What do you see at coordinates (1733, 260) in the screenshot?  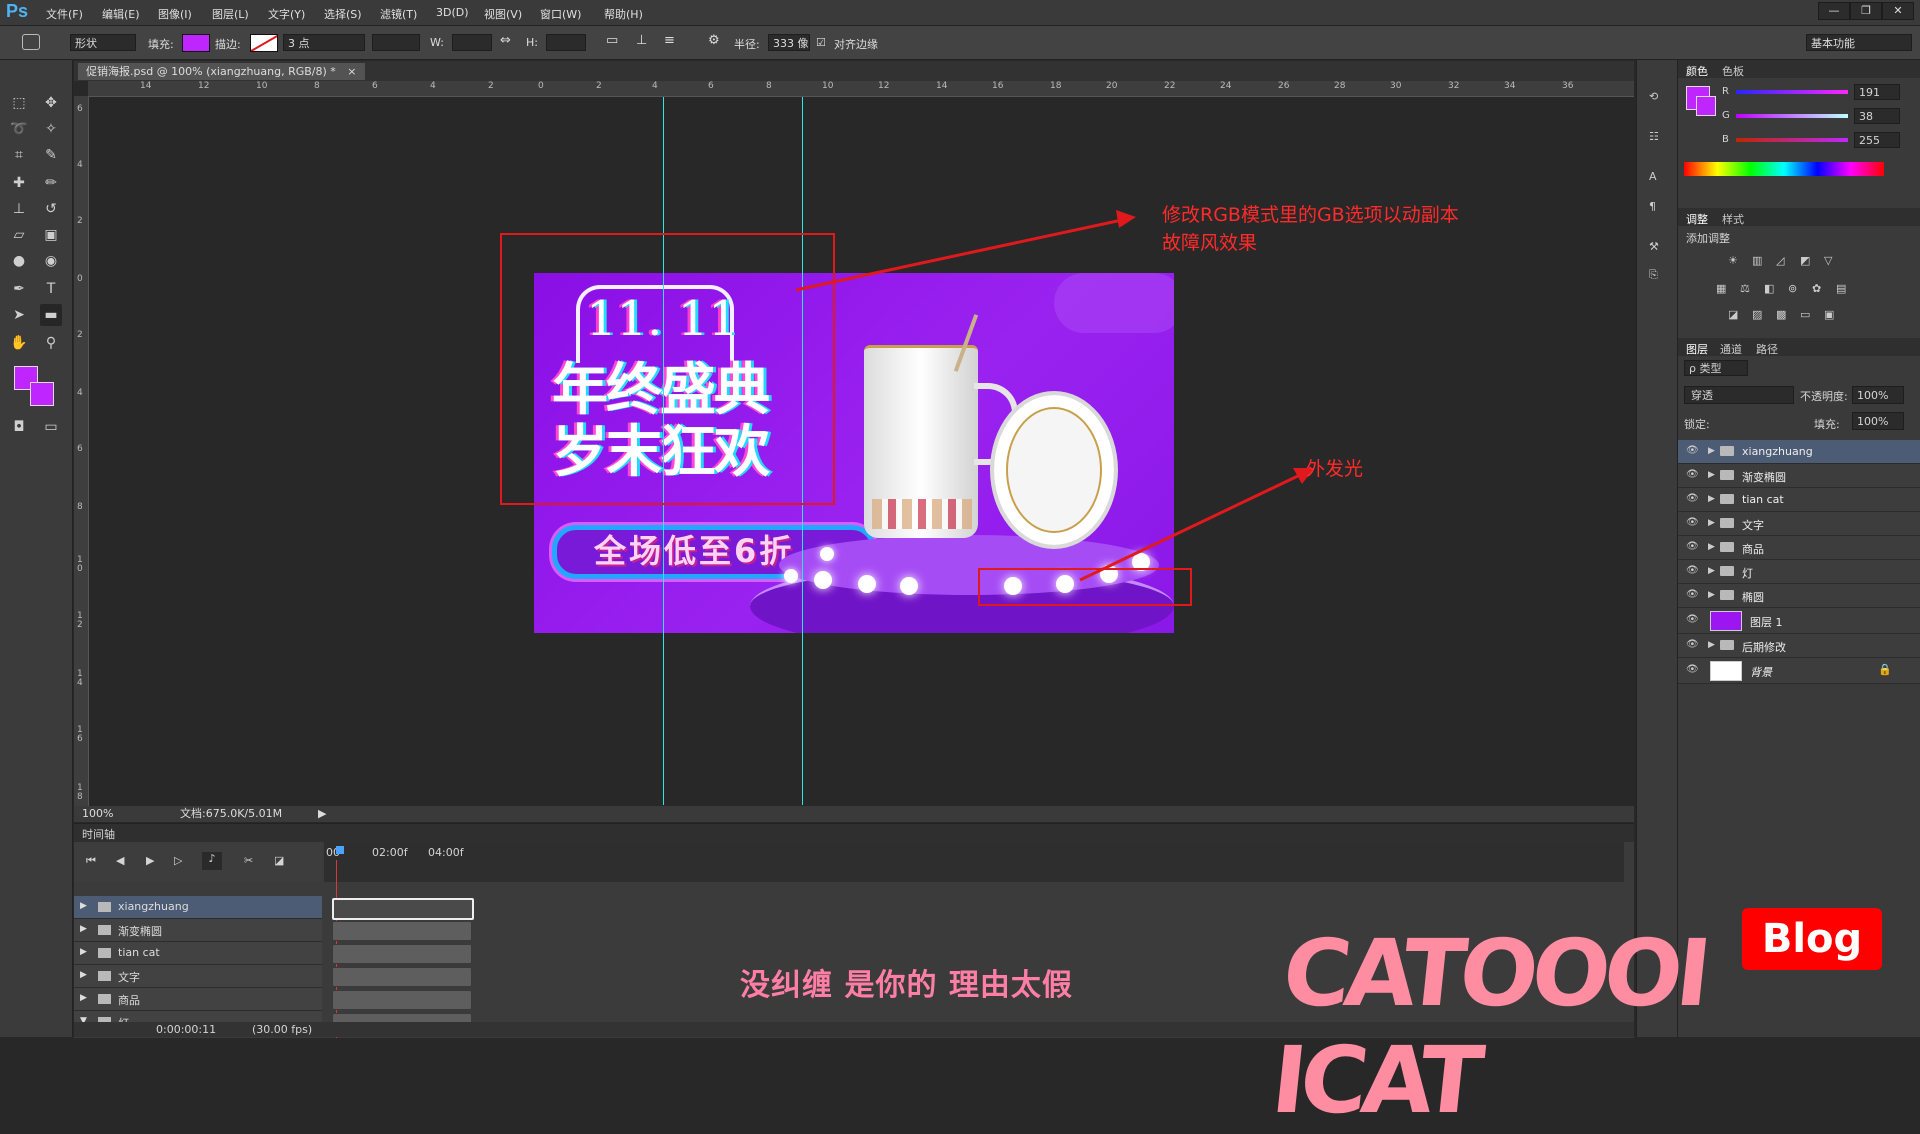 I see `brightness-icon: ☀` at bounding box center [1733, 260].